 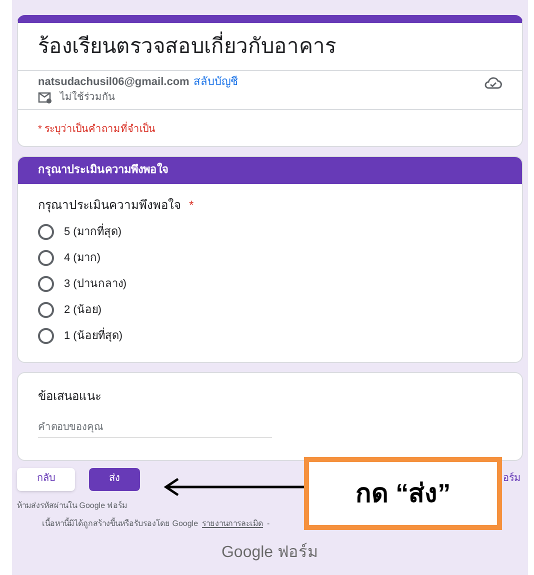 What do you see at coordinates (114, 479) in the screenshot?
I see `submit-button: ส่ง` at bounding box center [114, 479].